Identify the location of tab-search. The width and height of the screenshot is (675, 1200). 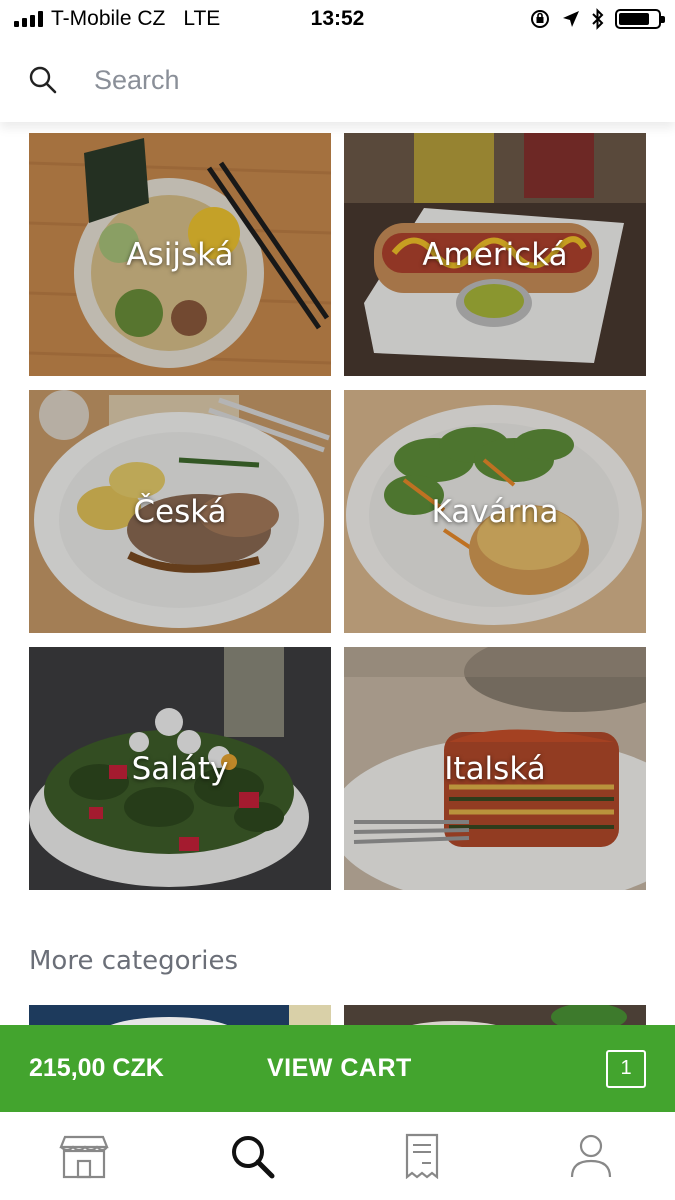
(253, 1156).